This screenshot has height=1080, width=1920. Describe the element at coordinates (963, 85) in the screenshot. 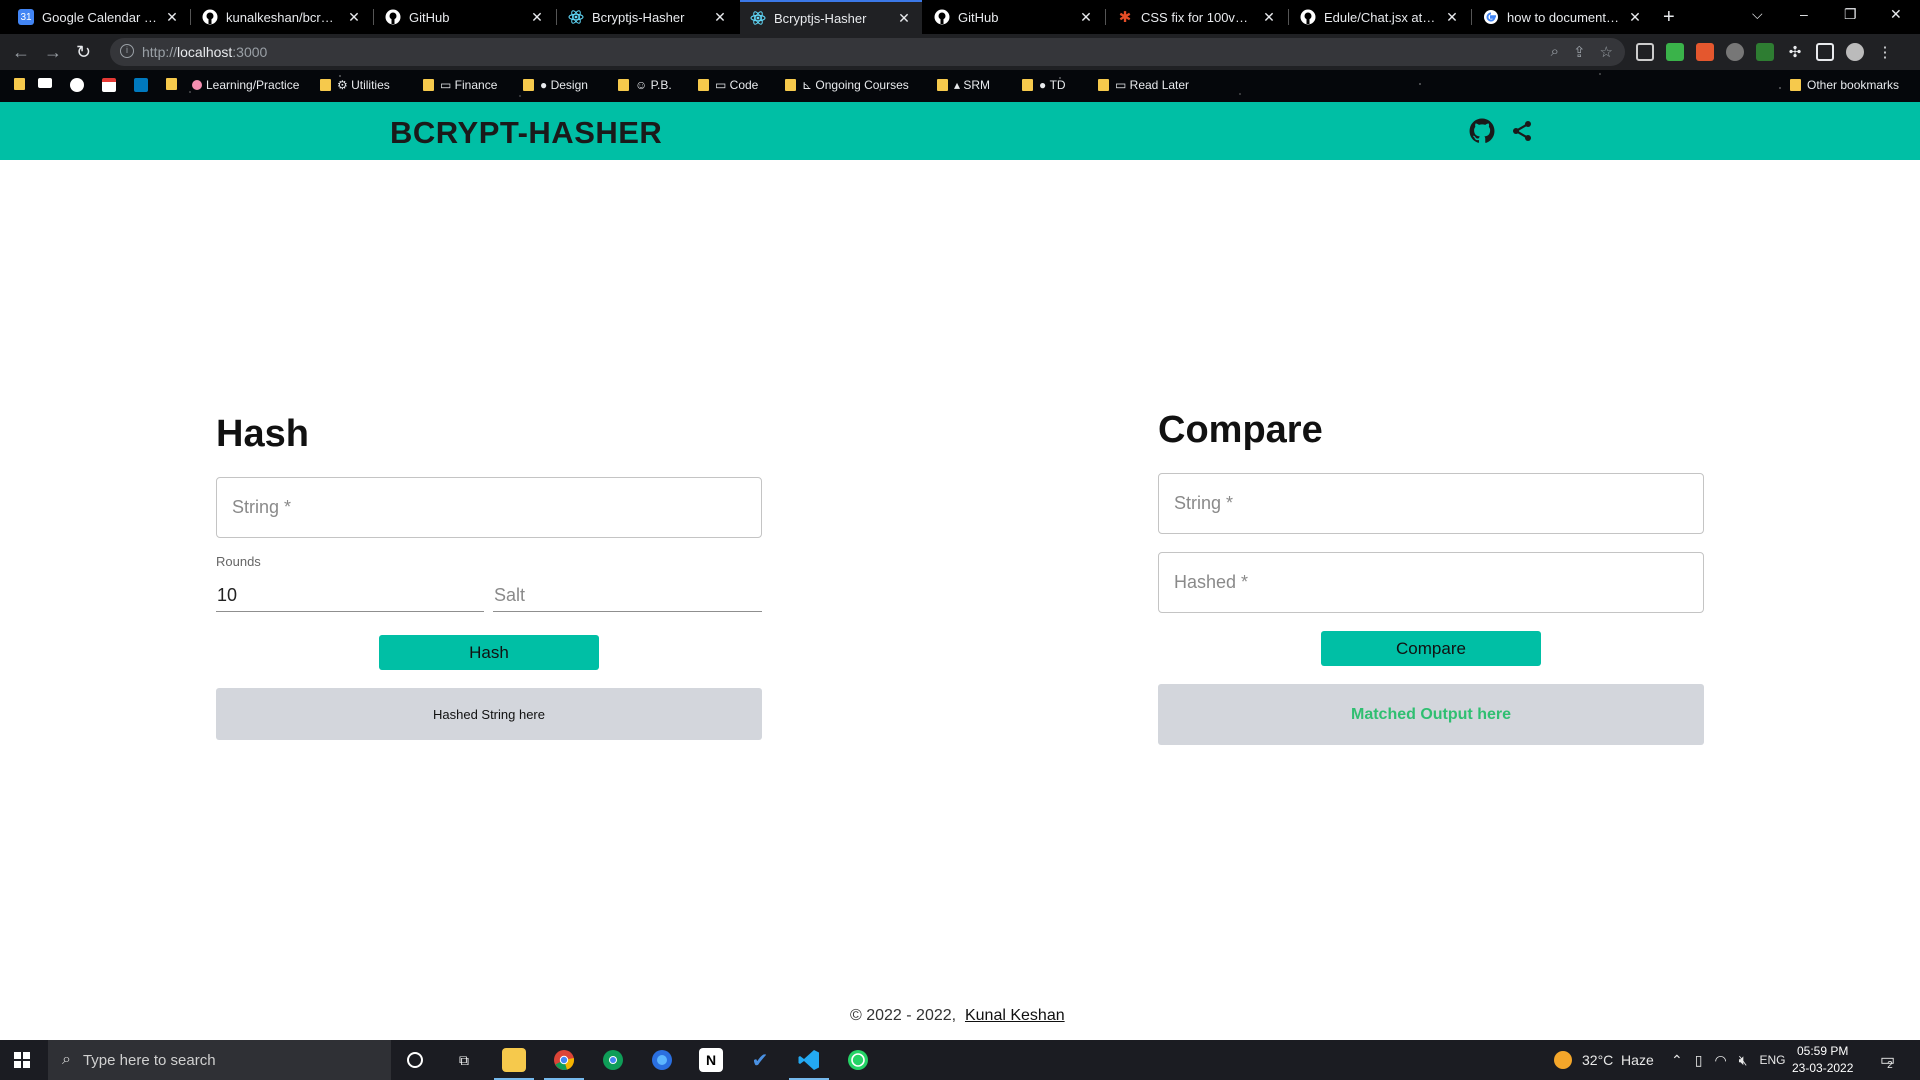

I see `bookmark-srm: ▴ SRM` at that location.